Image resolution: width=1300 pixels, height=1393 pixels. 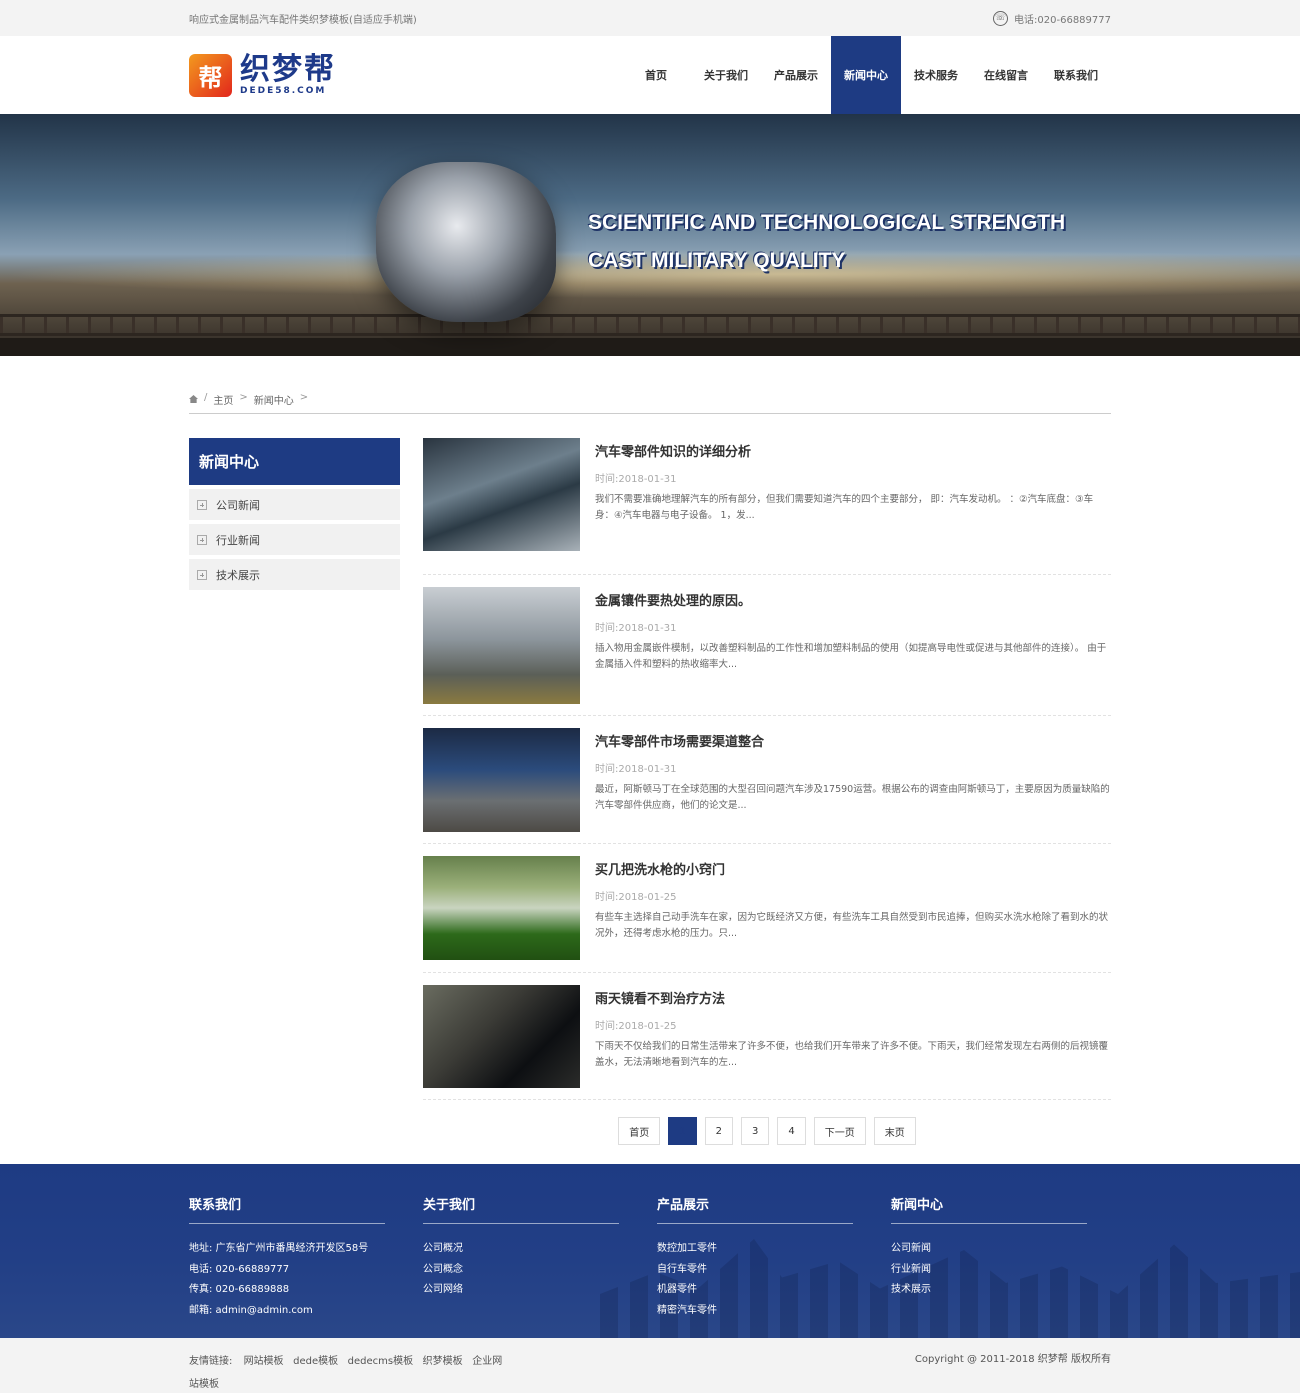 I want to click on page-3: 3, so click(x=755, y=1131).